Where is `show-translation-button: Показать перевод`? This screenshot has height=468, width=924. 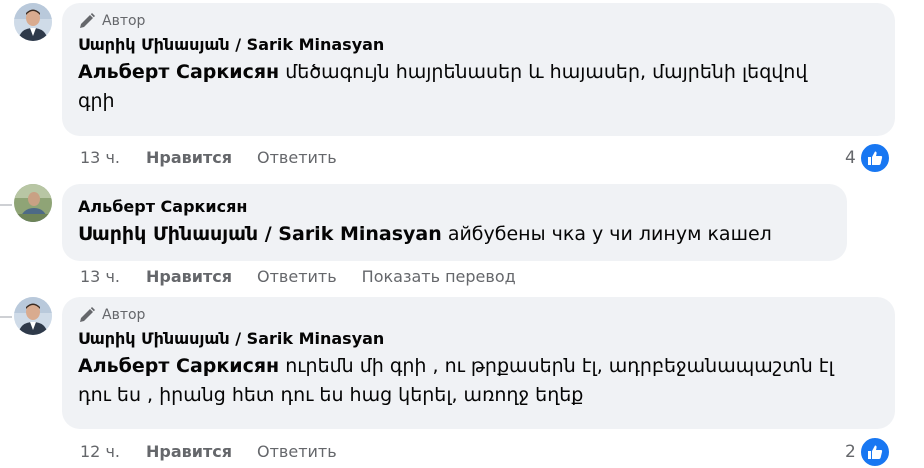 show-translation-button: Показать перевод is located at coordinates (439, 276).